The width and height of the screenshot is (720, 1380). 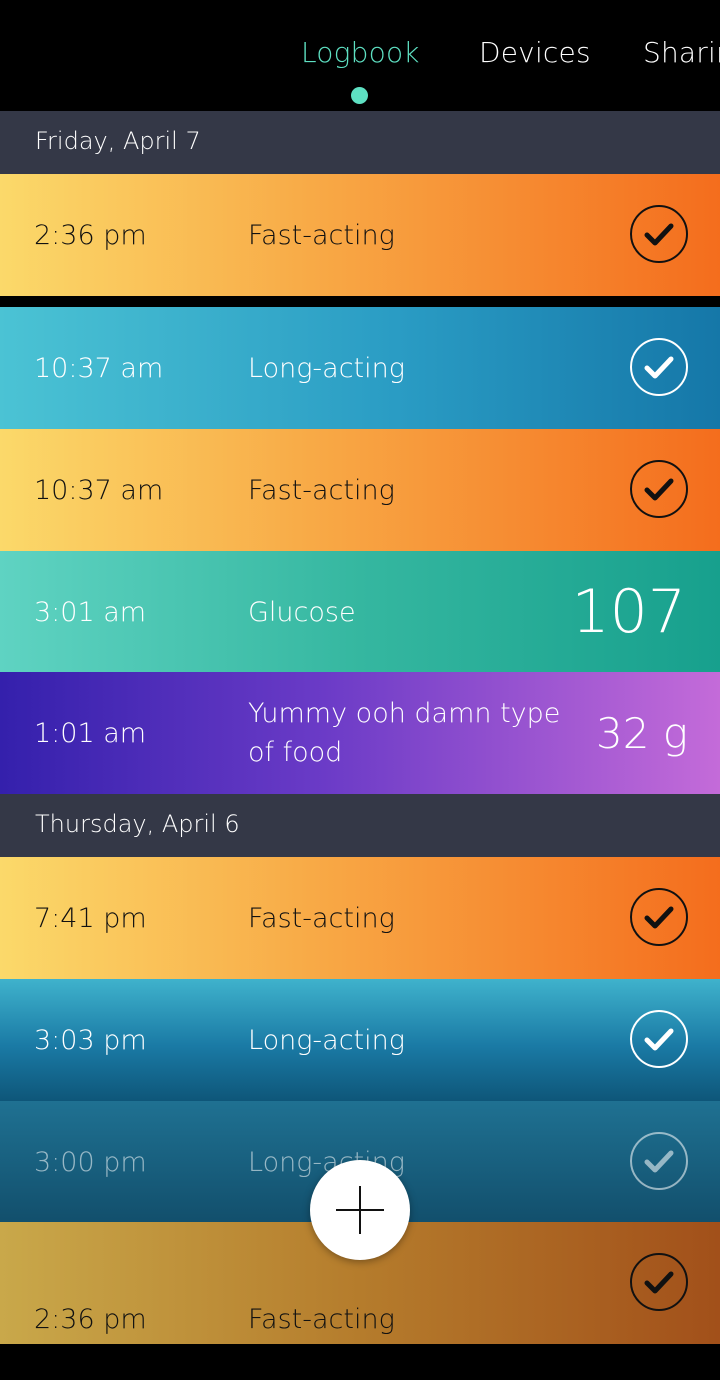 I want to click on log-entry-fast-acting: 10:37 am Fast-acting, so click(x=360, y=490).